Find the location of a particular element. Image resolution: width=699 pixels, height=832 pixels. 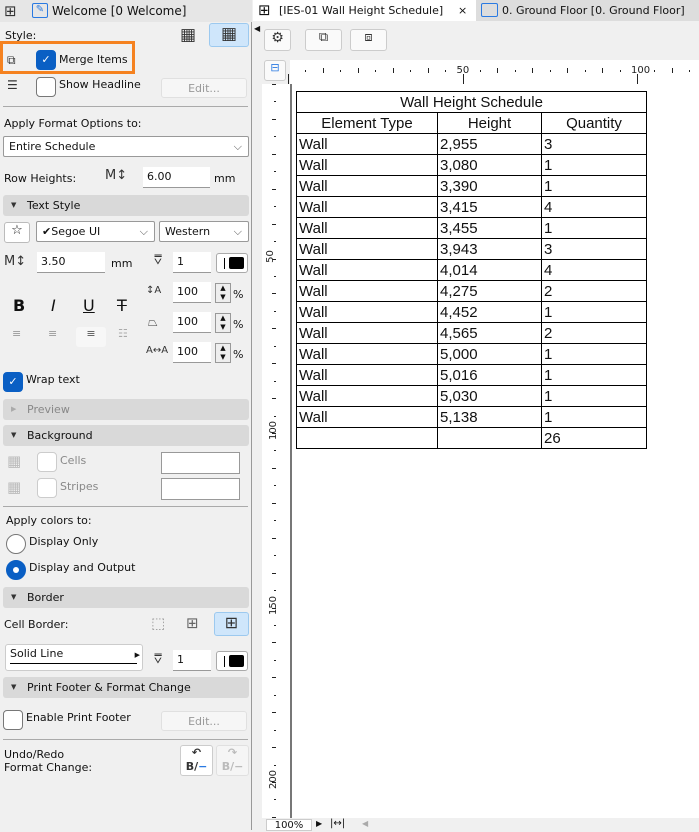

border-color-swatch is located at coordinates (232, 661).